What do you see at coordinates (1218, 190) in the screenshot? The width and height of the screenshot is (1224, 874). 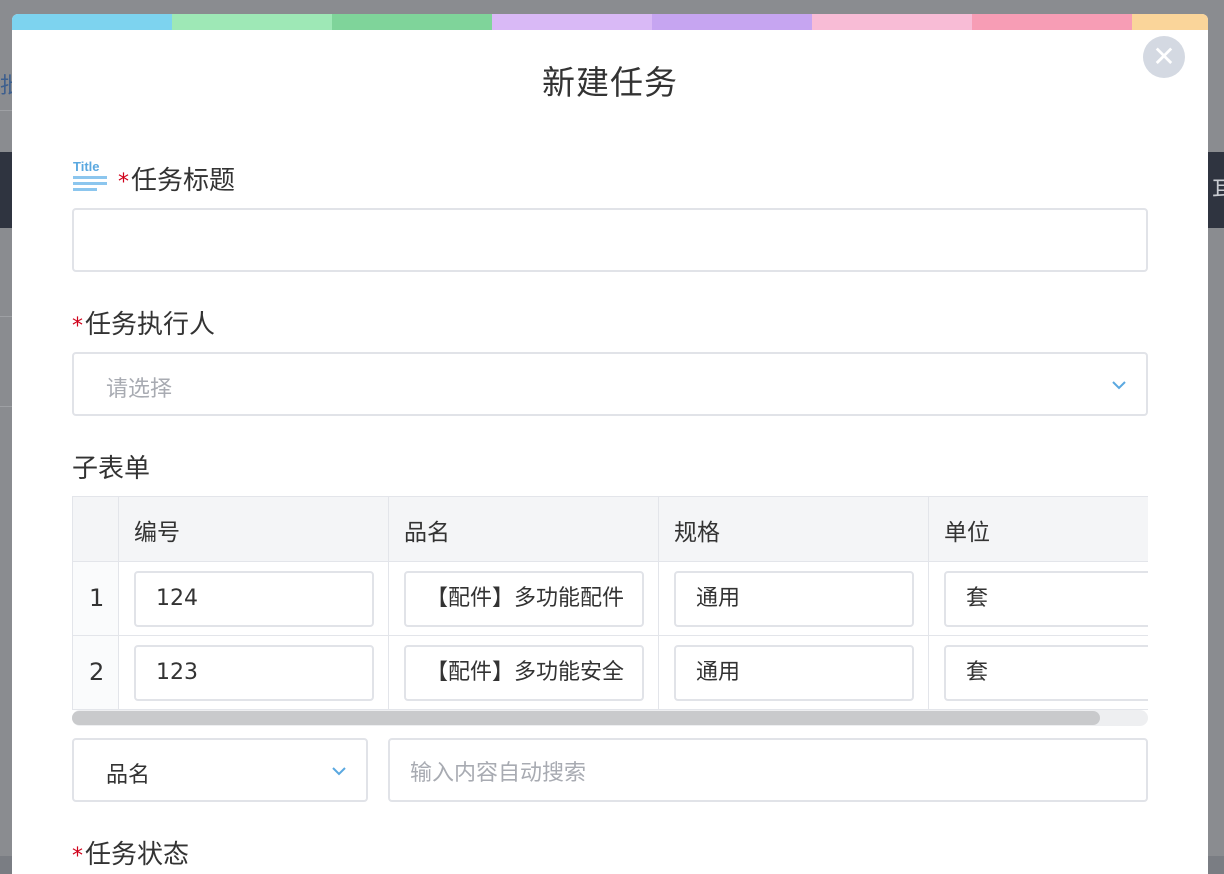 I see `background-right-text: 耳` at bounding box center [1218, 190].